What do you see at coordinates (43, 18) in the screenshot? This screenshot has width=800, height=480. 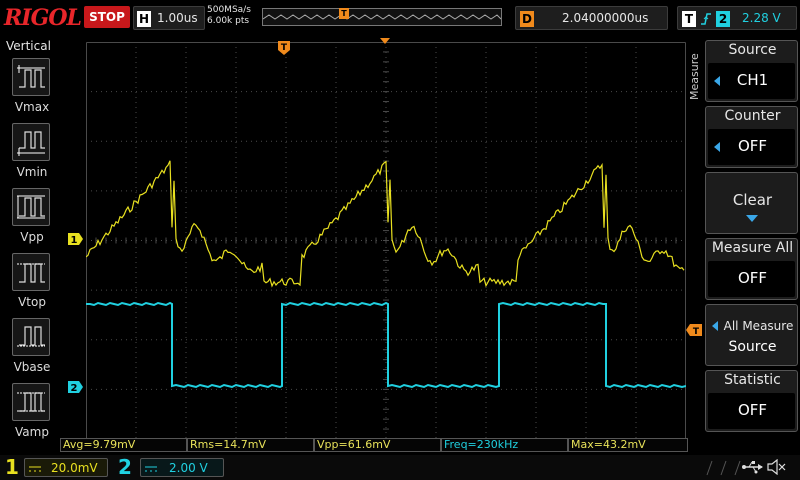 I see `rigol-logo: RIGOL` at bounding box center [43, 18].